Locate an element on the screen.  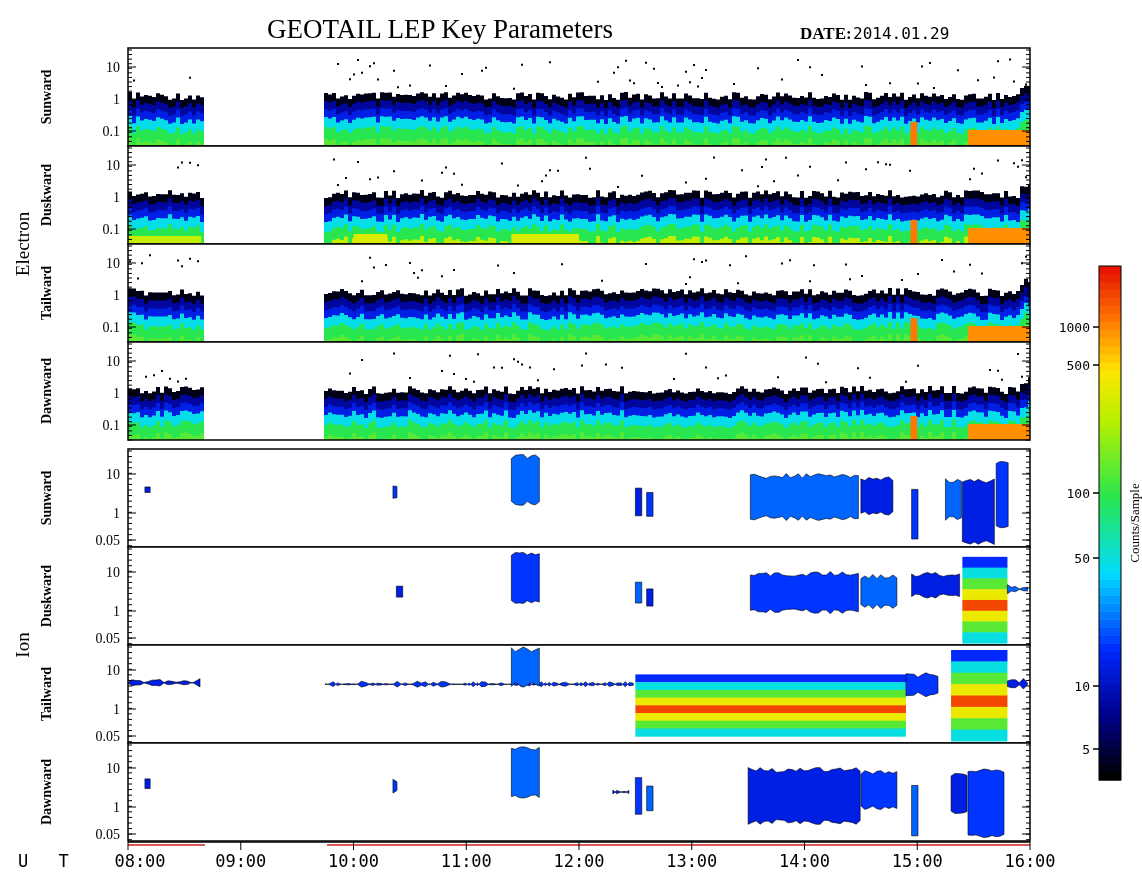
colorbar-tick-label: 50 is located at coordinates (1082, 558).